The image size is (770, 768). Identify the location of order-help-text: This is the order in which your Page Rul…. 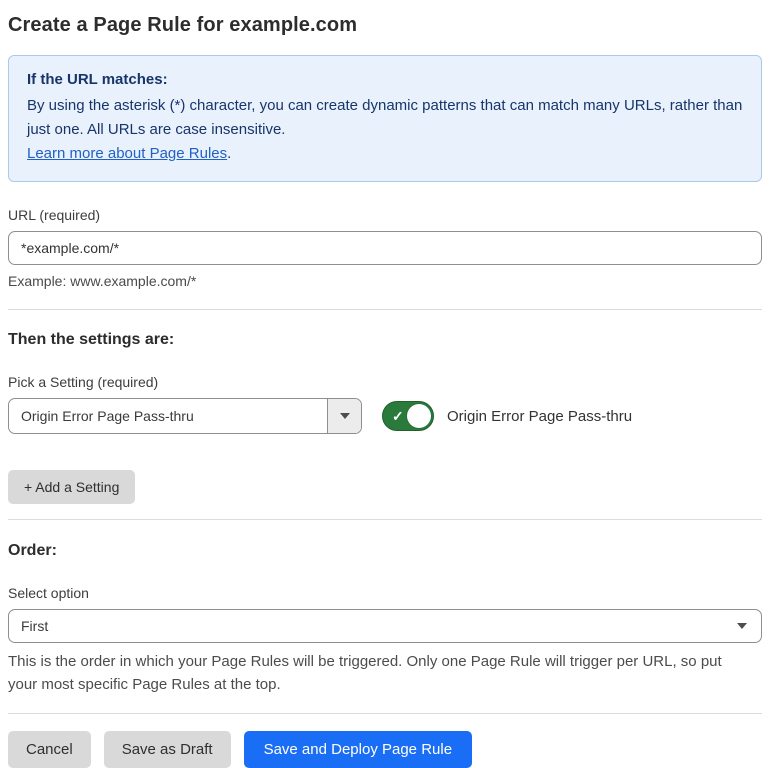
(365, 673).